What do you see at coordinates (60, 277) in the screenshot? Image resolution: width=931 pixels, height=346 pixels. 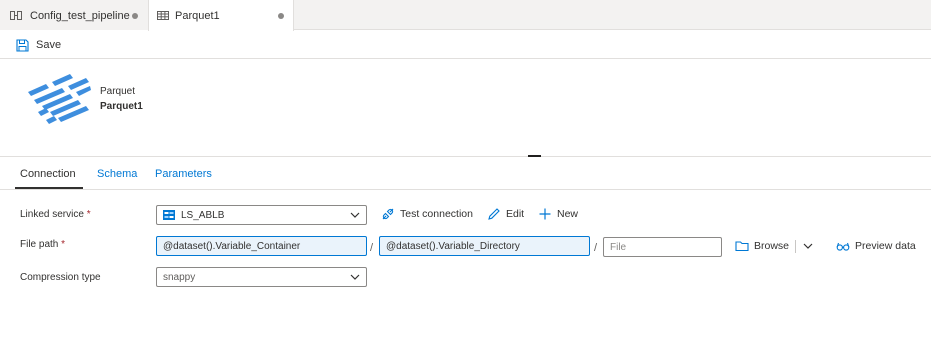 I see `compression-type-label: Compression type` at bounding box center [60, 277].